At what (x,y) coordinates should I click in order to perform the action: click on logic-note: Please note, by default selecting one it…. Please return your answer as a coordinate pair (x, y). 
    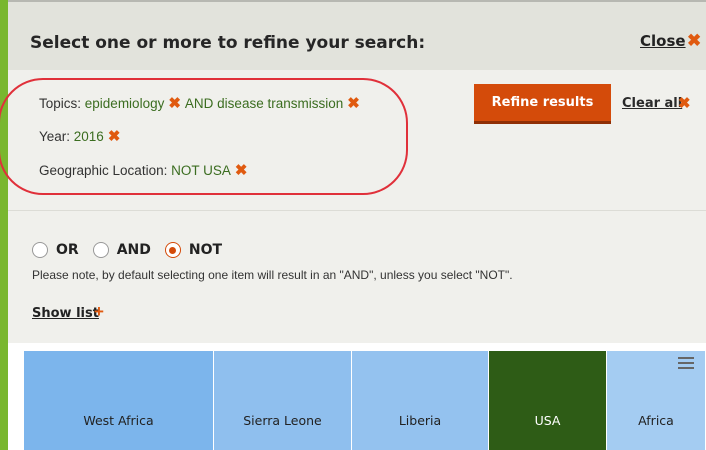
    Looking at the image, I should click on (272, 275).